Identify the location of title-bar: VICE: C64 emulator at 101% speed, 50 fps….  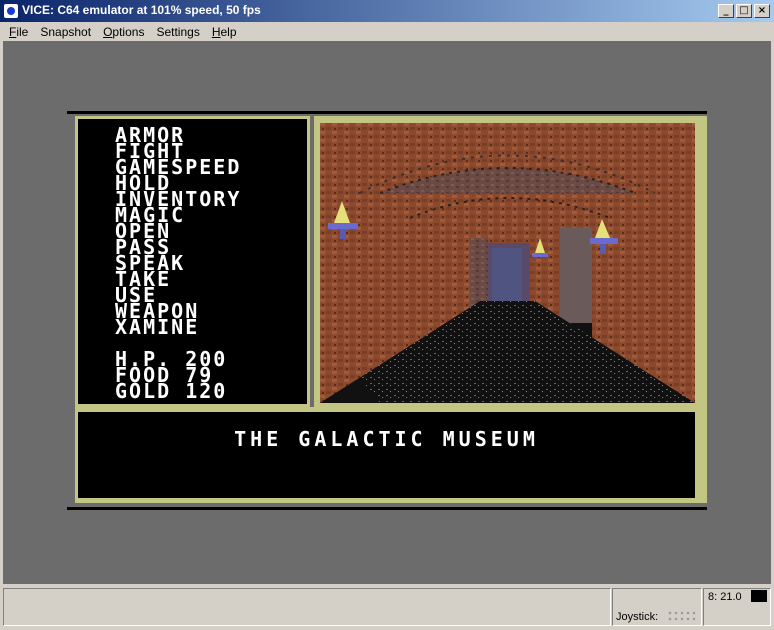
(387, 11).